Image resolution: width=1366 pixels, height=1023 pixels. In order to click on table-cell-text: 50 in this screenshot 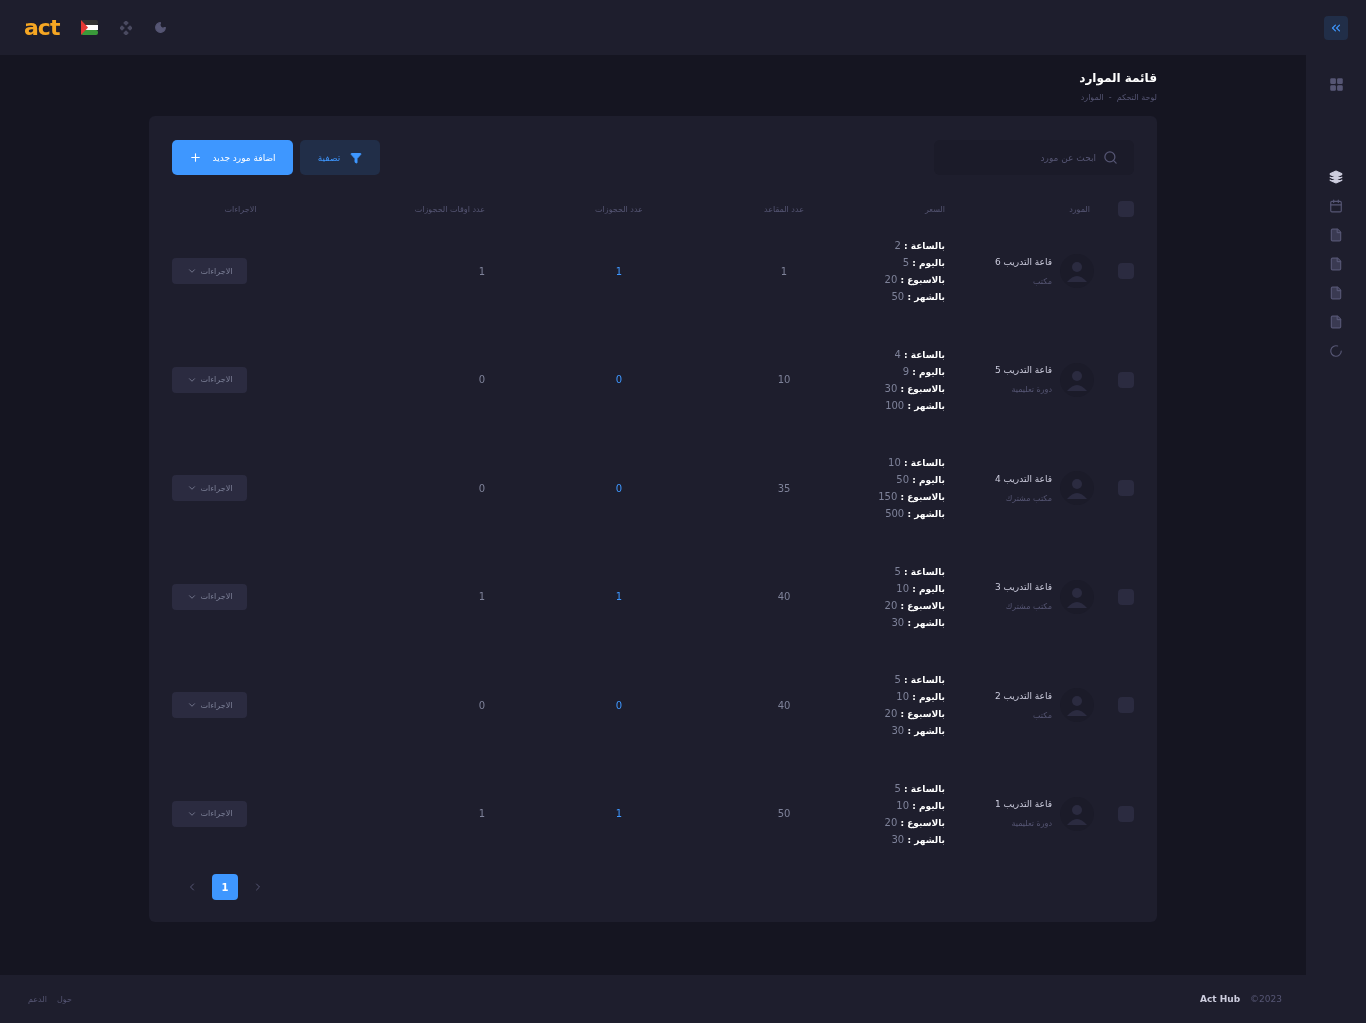, I will do `click(784, 814)`.